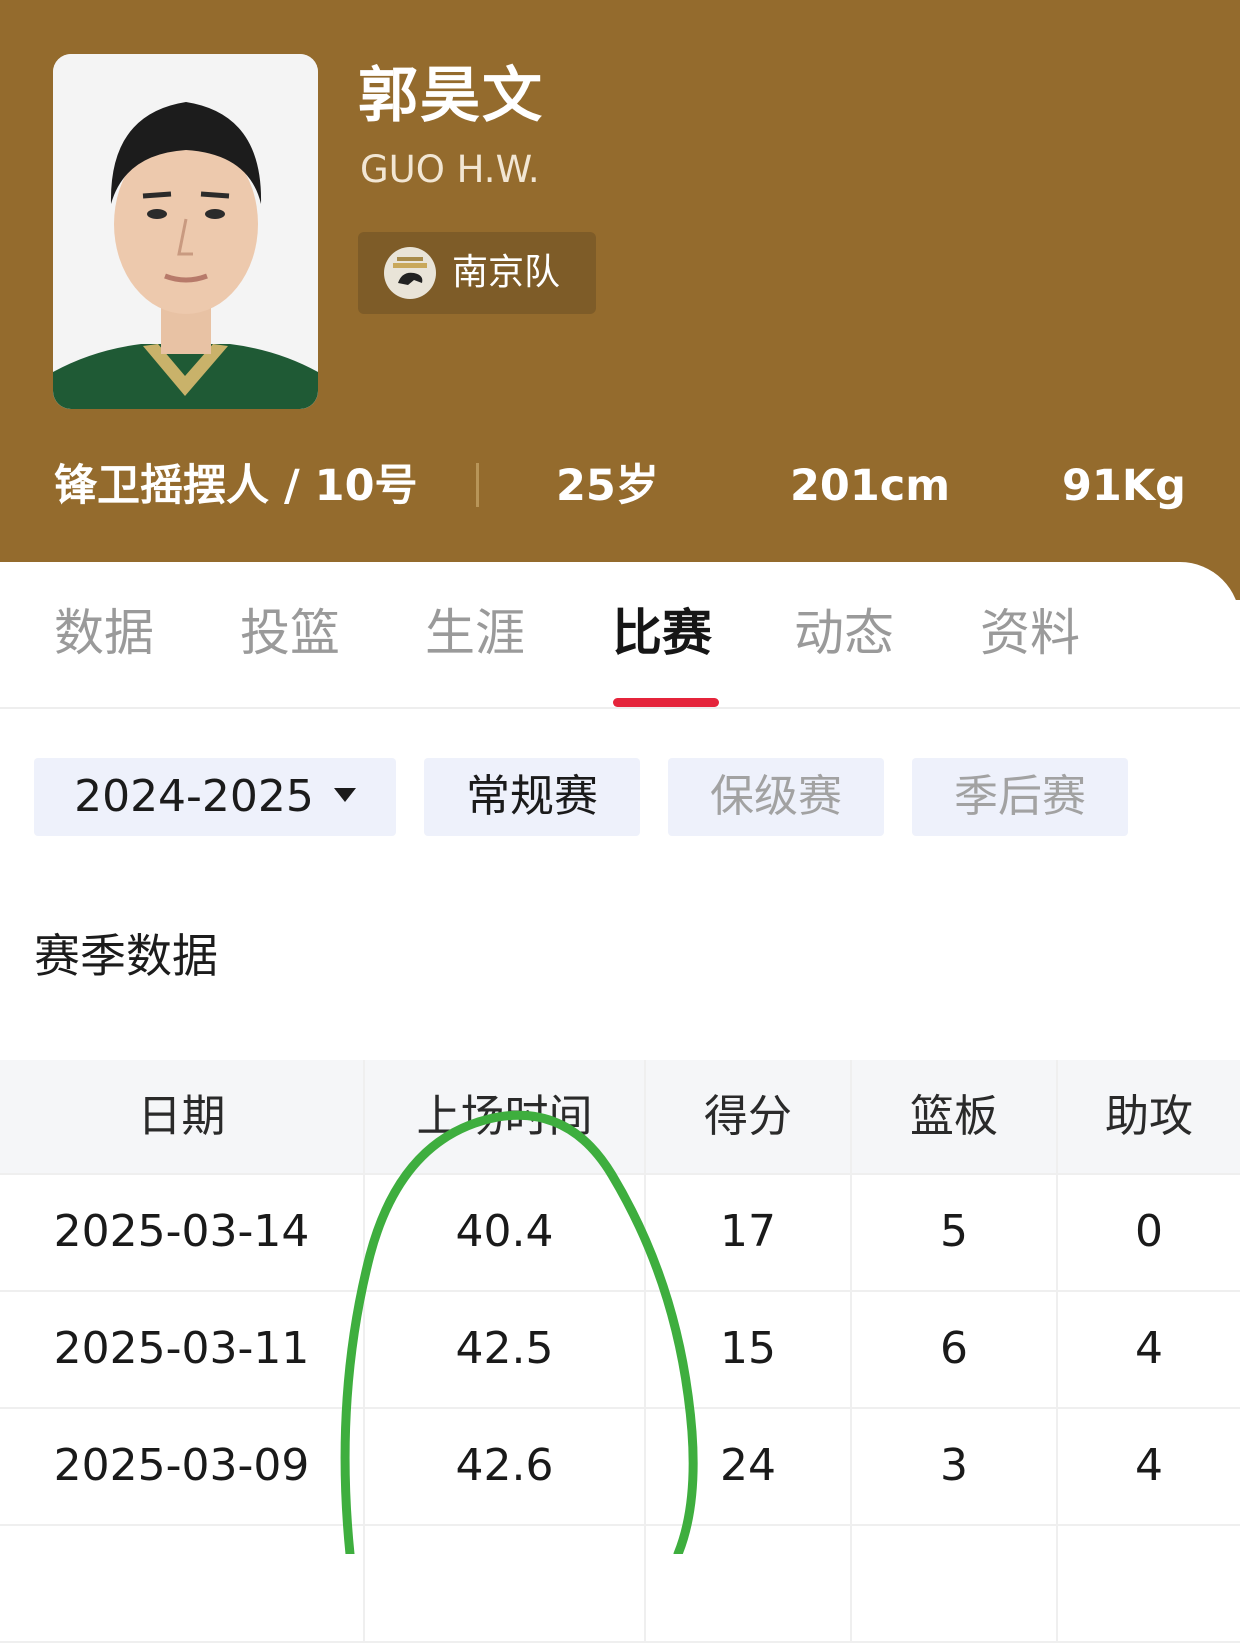 The width and height of the screenshot is (1240, 1643). Describe the element at coordinates (410, 273) in the screenshot. I see `team-logo-icon` at that location.